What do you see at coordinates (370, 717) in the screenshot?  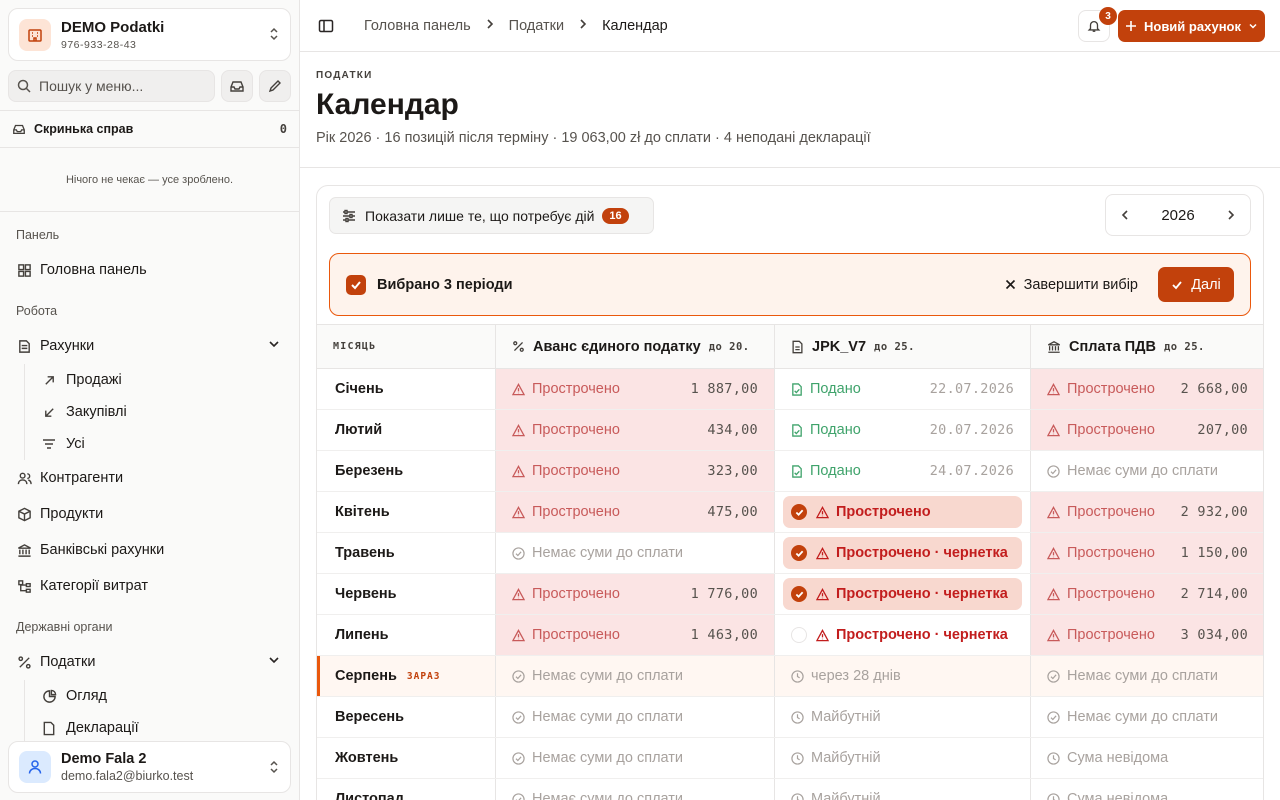 I see `month-name: Вересень` at bounding box center [370, 717].